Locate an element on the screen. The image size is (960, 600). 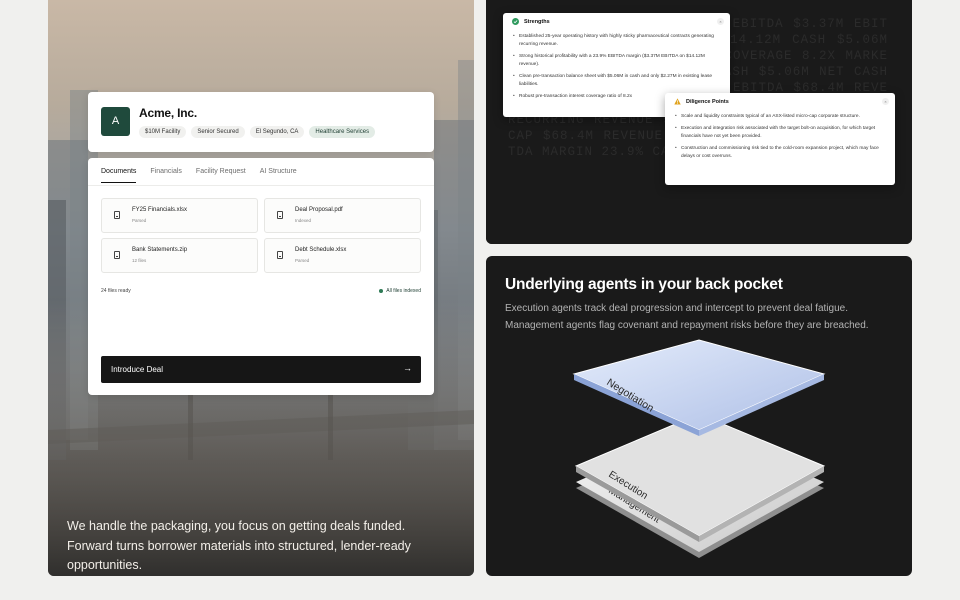
file-item: Debt Schedule.xlsx Parsed is located at coordinates (342, 255).